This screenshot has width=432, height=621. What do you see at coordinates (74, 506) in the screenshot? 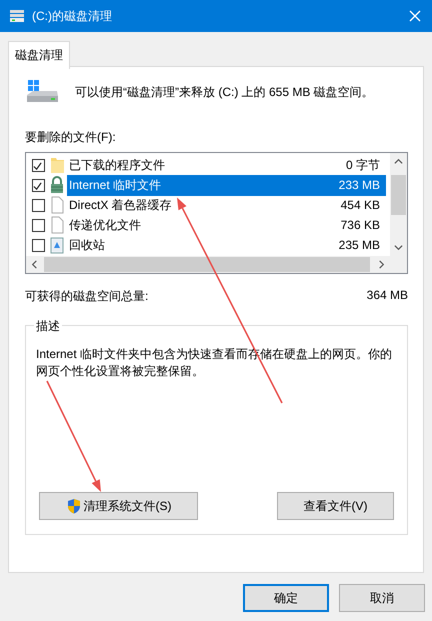
I see `shield-icon` at bounding box center [74, 506].